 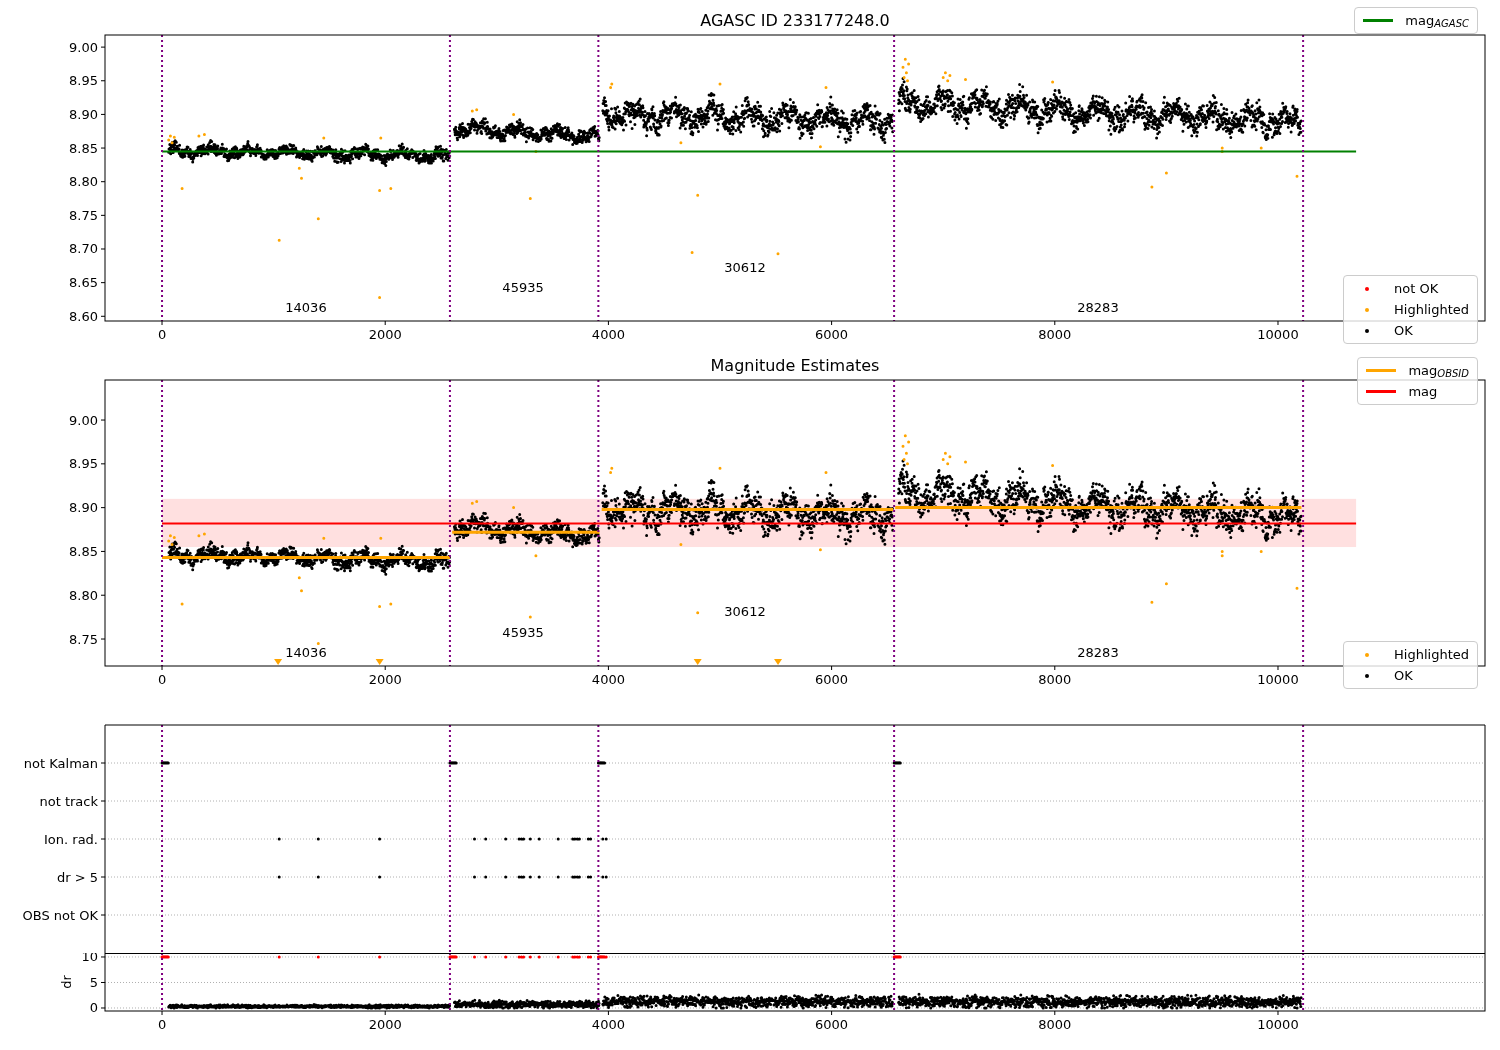 What do you see at coordinates (83, 249) in the screenshot?
I see `y-tick-label: 8.70` at bounding box center [83, 249].